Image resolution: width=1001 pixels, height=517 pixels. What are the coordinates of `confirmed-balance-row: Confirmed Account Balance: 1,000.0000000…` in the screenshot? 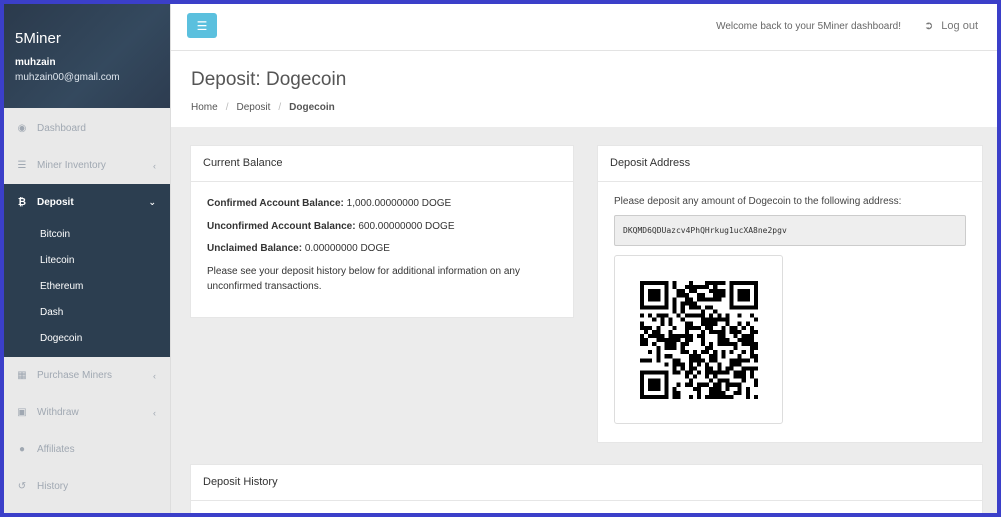 It's located at (382, 204).